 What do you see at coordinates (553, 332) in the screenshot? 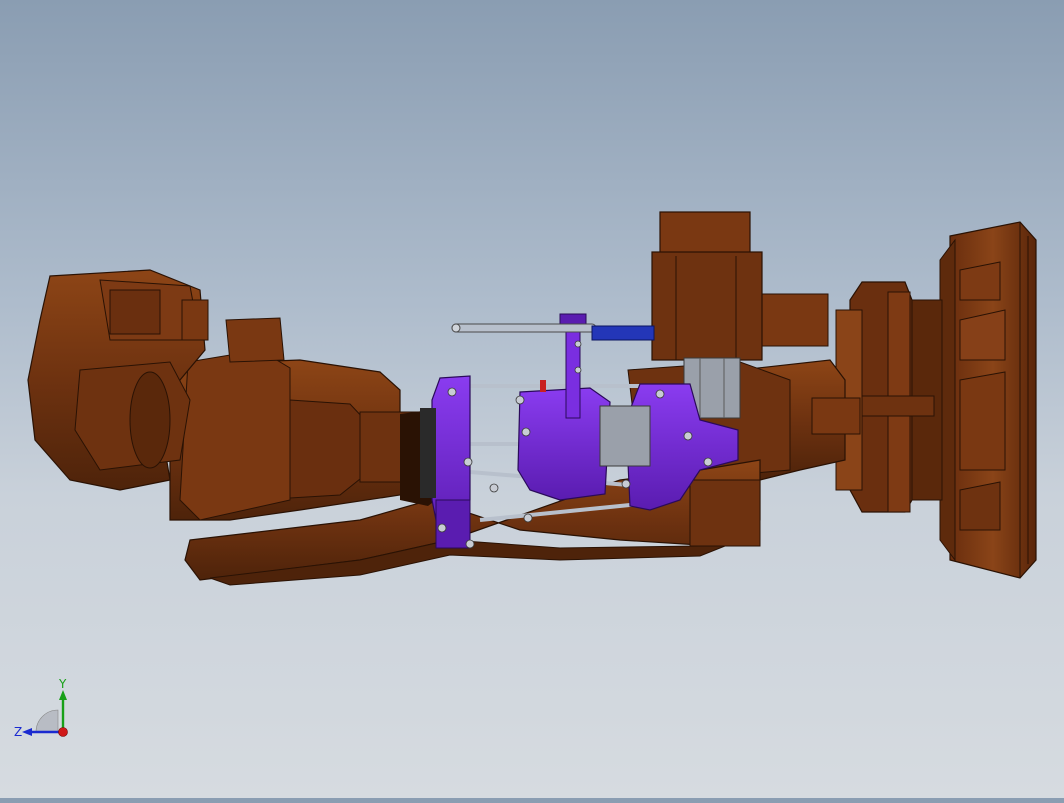
I see `pneumatic-cylinder` at bounding box center [553, 332].